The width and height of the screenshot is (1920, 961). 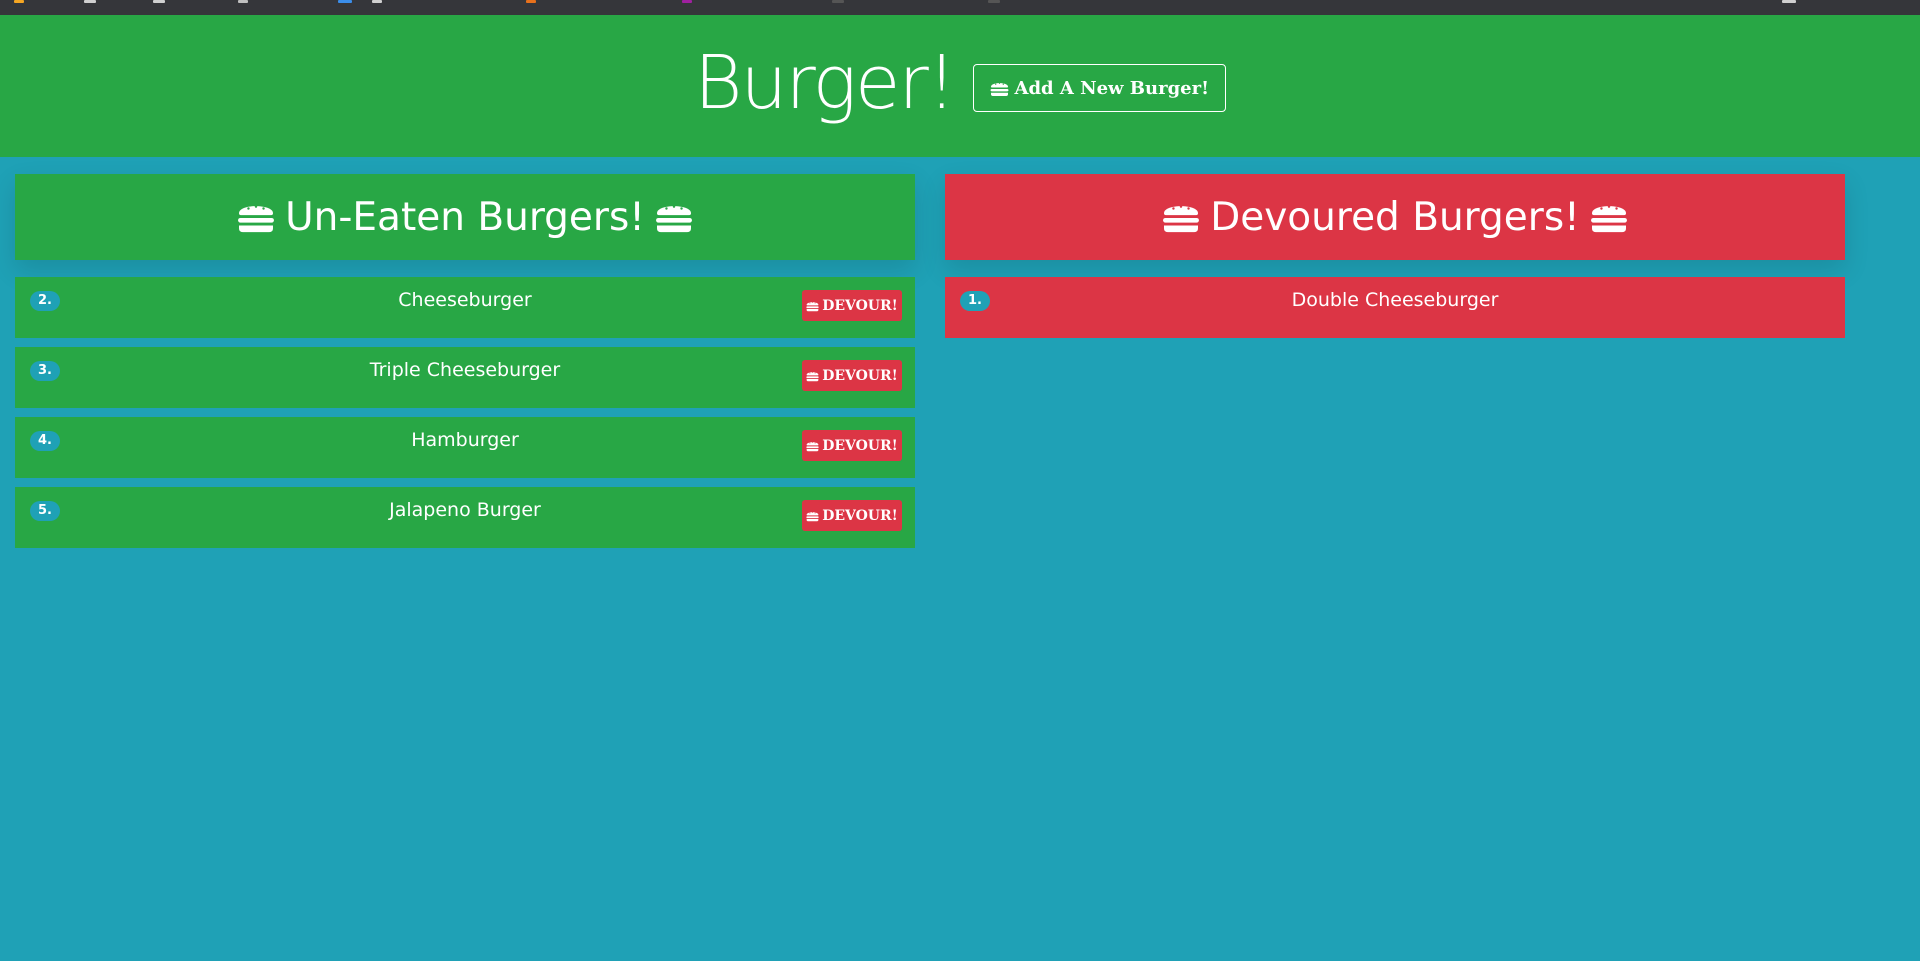 I want to click on burger-name: Hamburger, so click(x=465, y=440).